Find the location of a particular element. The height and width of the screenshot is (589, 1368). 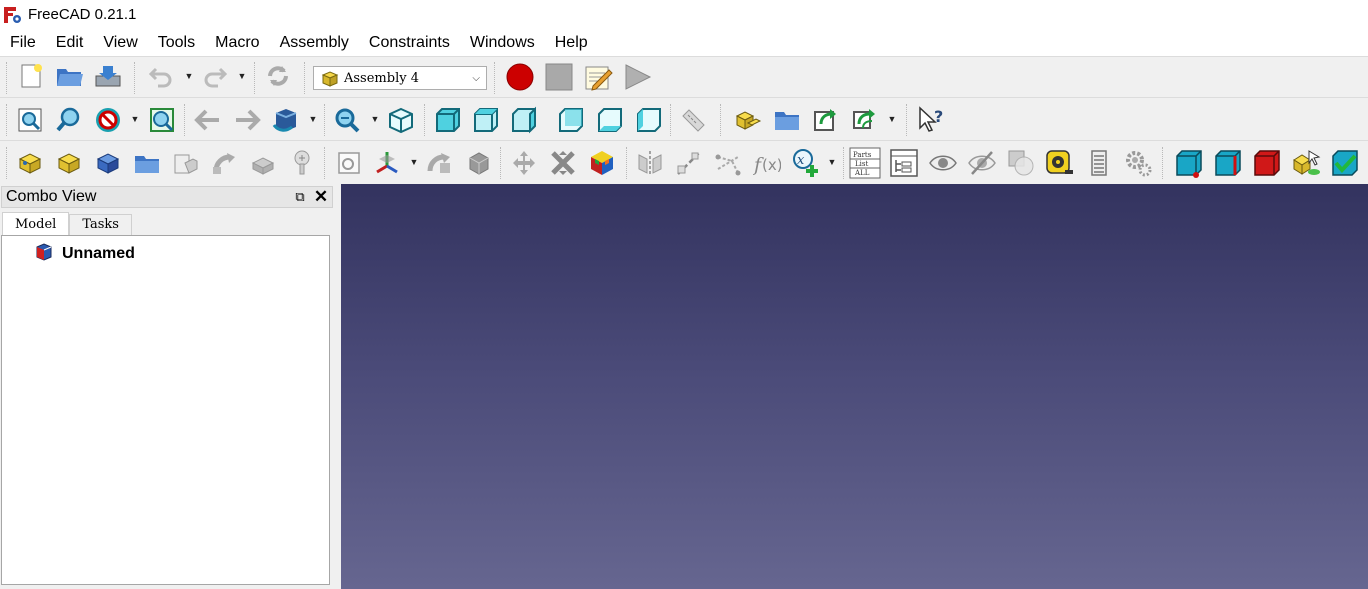

title-bar: FreeCAD 0.21.1 is located at coordinates (684, 14).